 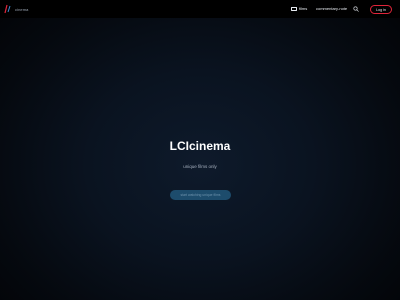 I want to click on logo-link: cinema, so click(x=16, y=9).